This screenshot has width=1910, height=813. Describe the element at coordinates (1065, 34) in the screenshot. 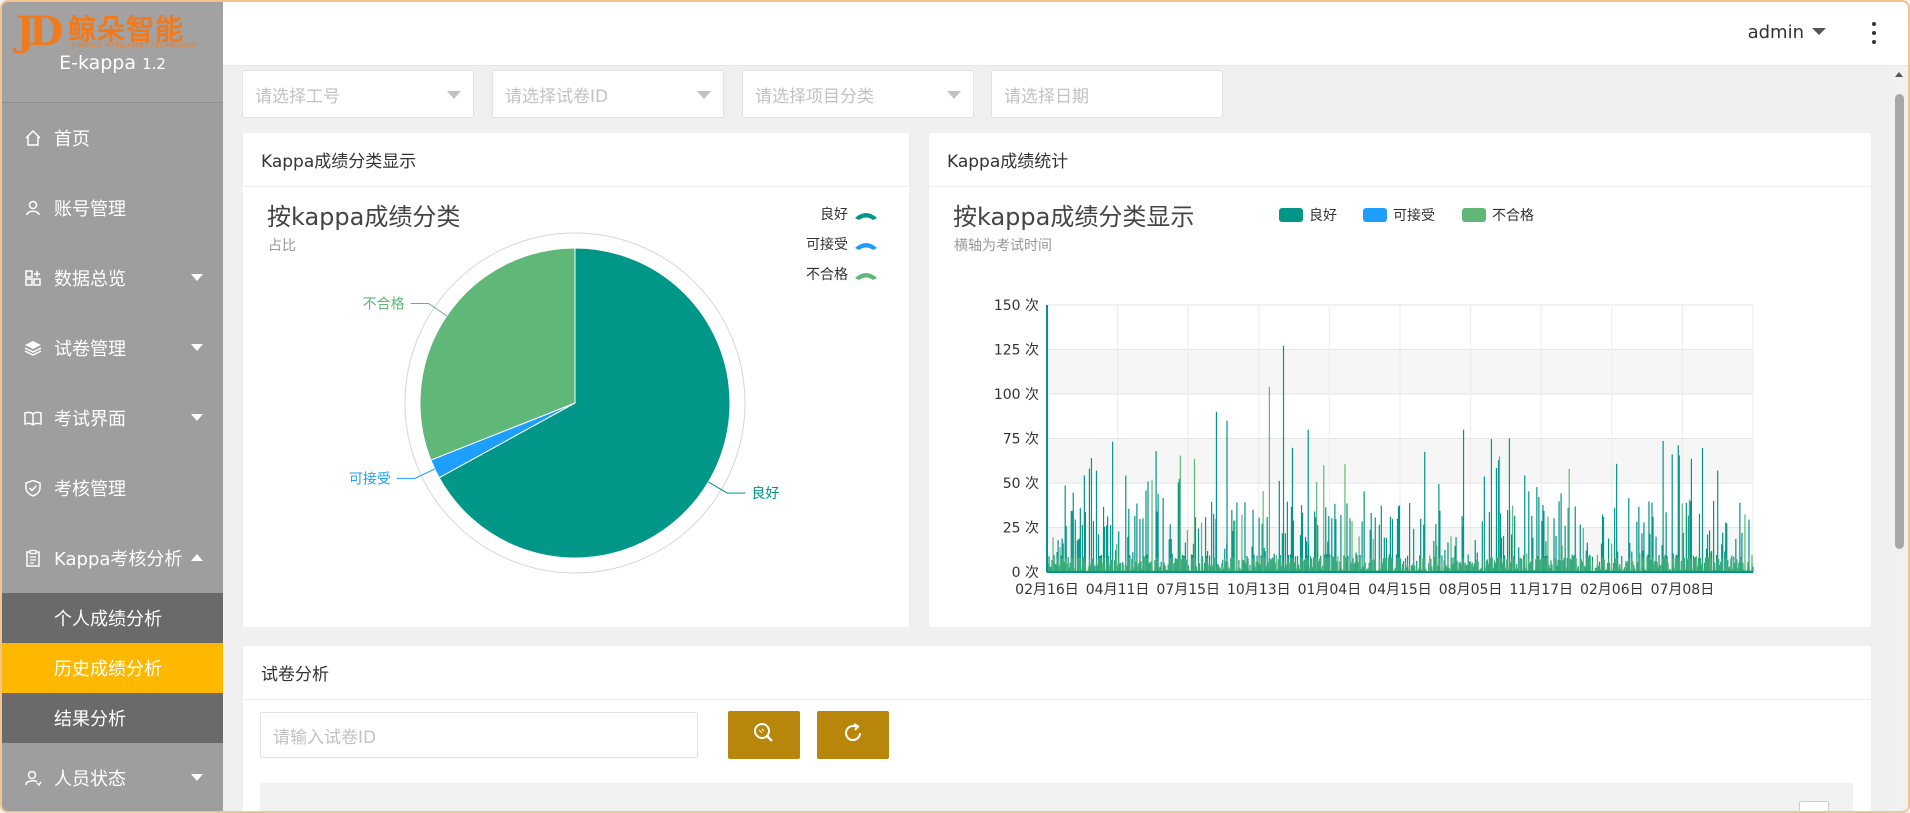

I see `top-header: admin` at that location.